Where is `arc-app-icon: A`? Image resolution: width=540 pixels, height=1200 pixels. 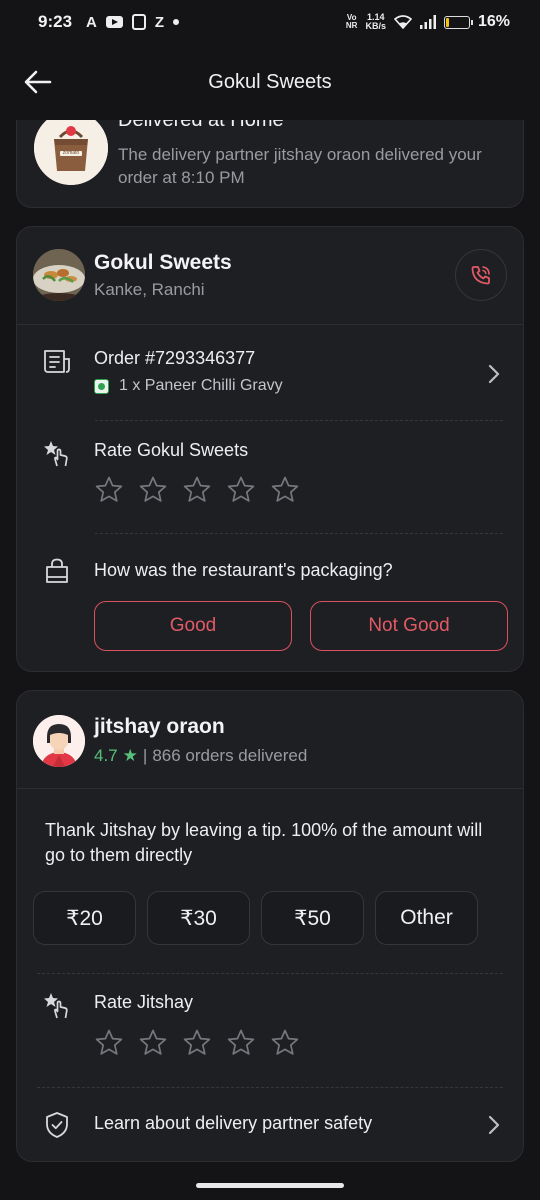
arc-app-icon: A is located at coordinates (91, 22).